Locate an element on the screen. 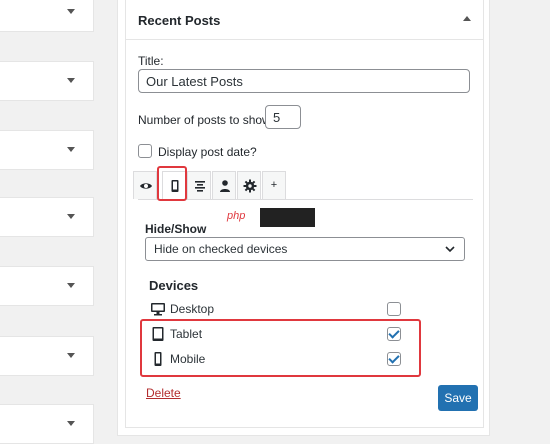 The width and height of the screenshot is (550, 444). tab-more: + is located at coordinates (274, 185).